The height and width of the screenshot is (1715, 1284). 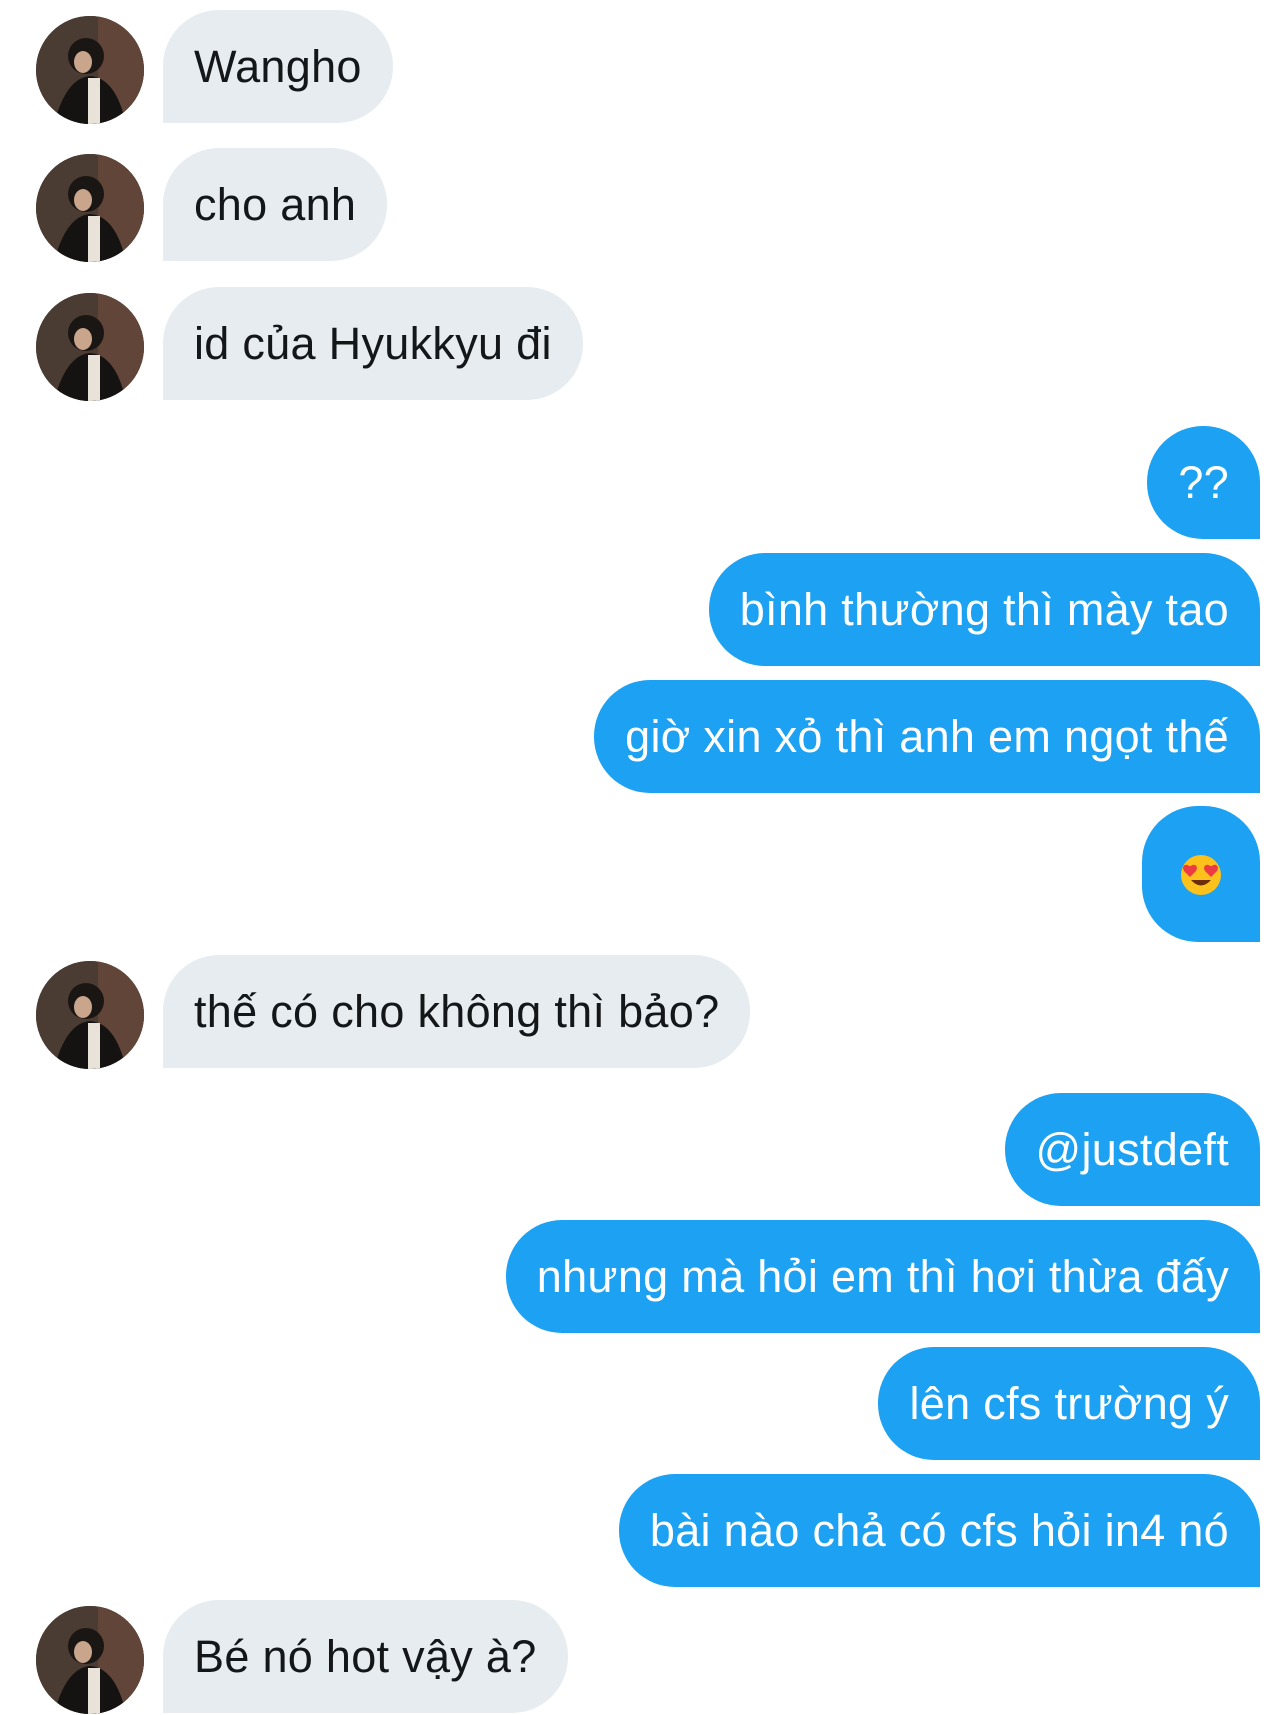 I want to click on message-bubble: Bé nó hot vậy à?, so click(x=365, y=1656).